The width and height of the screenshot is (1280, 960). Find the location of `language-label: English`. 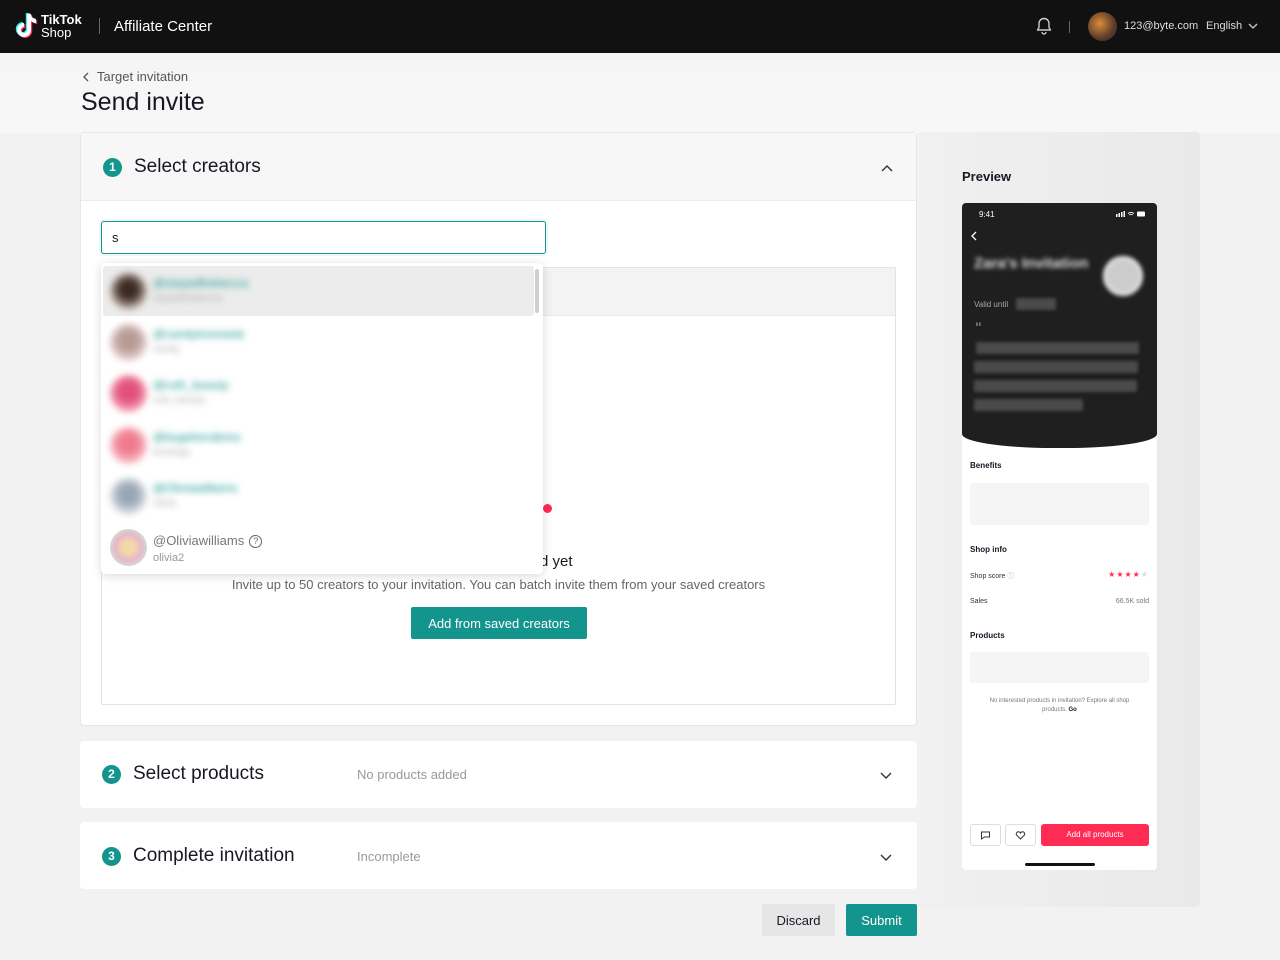

language-label: English is located at coordinates (1224, 26).